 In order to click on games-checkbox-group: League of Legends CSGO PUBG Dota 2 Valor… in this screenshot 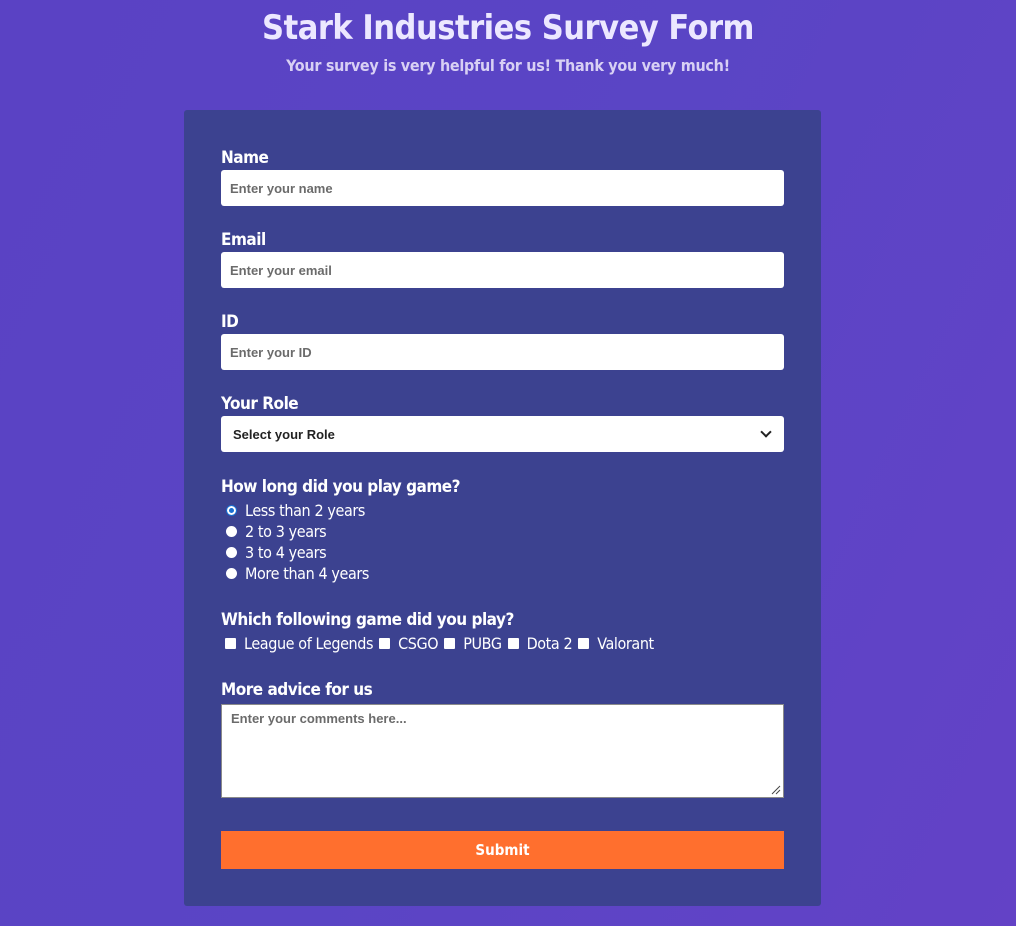, I will do `click(442, 643)`.